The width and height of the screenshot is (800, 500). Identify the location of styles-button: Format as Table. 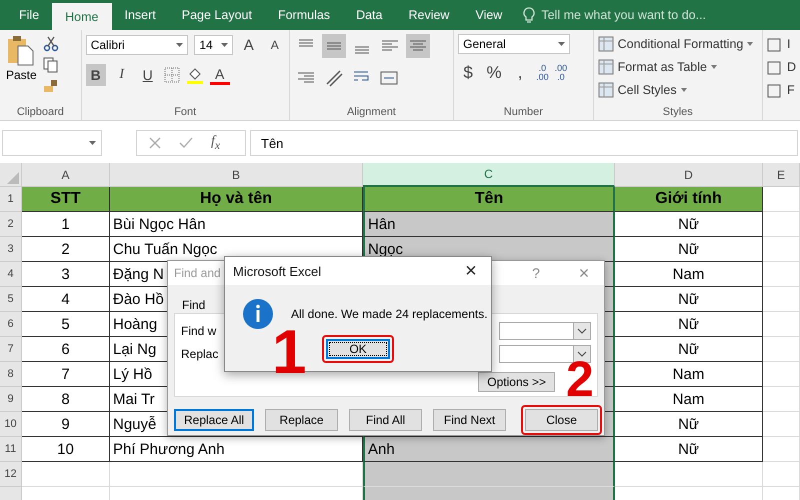
(678, 67).